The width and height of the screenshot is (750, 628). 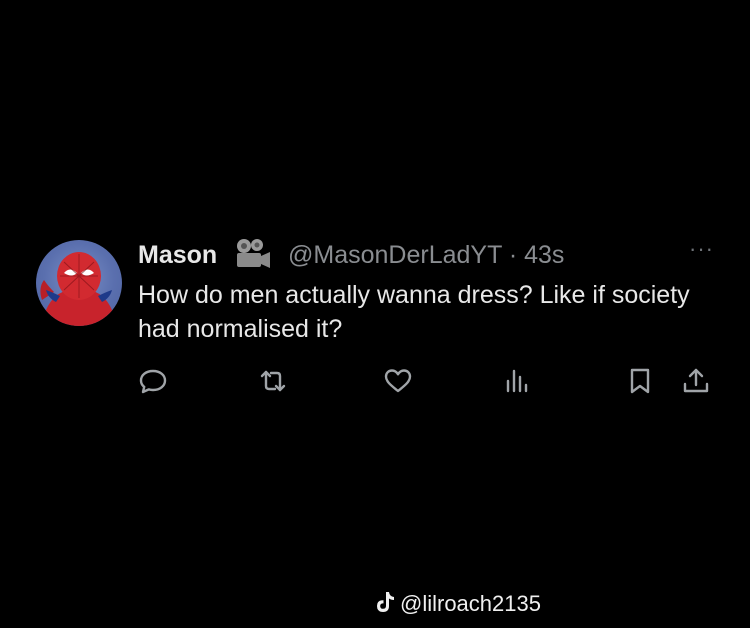 I want to click on tiktok-icon, so click(x=385, y=602).